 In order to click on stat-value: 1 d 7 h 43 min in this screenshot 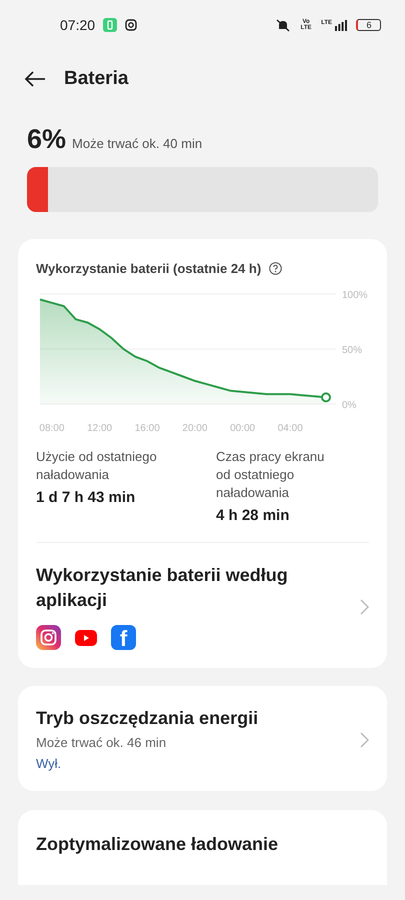, I will do `click(86, 497)`.